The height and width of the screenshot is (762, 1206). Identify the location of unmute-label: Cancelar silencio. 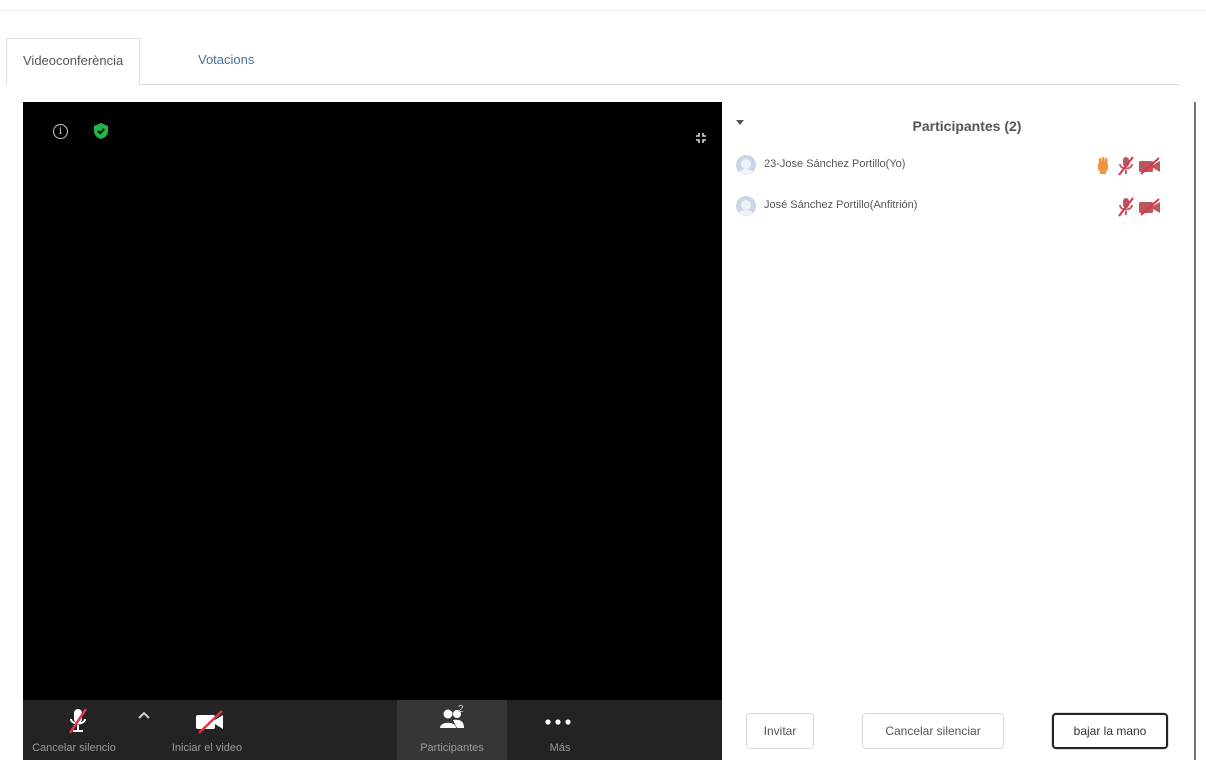
(74, 748).